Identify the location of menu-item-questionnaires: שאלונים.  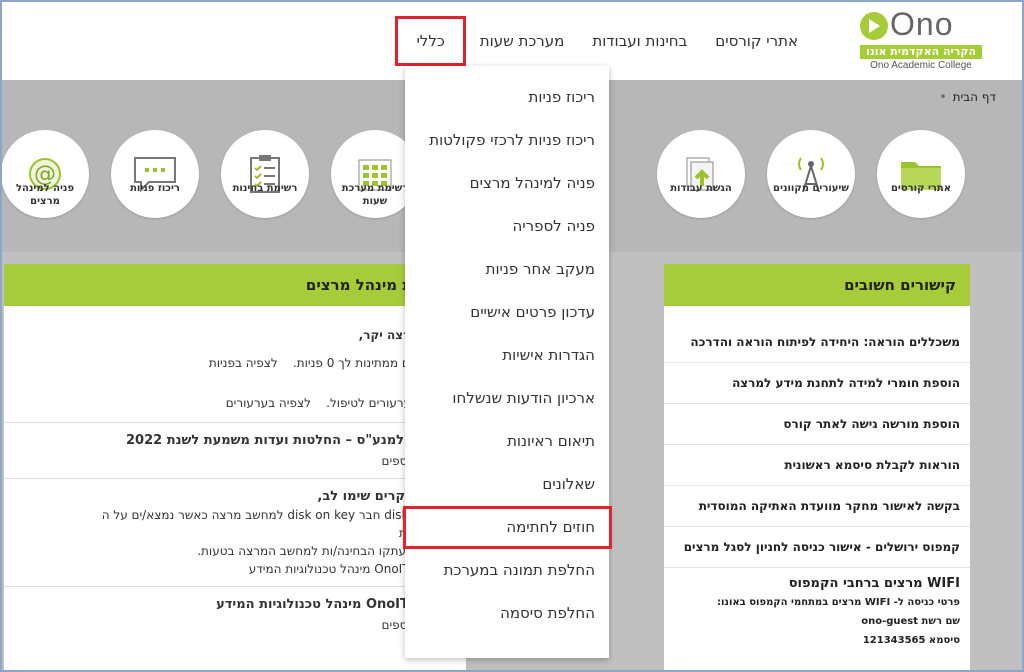
(507, 484).